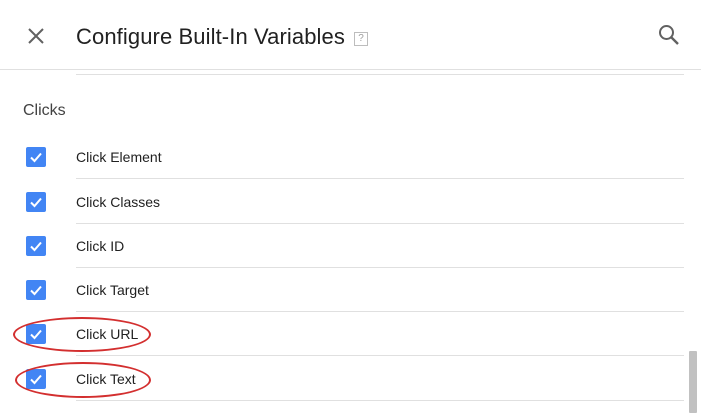 This screenshot has width=701, height=413. Describe the element at coordinates (345, 290) in the screenshot. I see `variable-row-click-target: Click Target` at that location.